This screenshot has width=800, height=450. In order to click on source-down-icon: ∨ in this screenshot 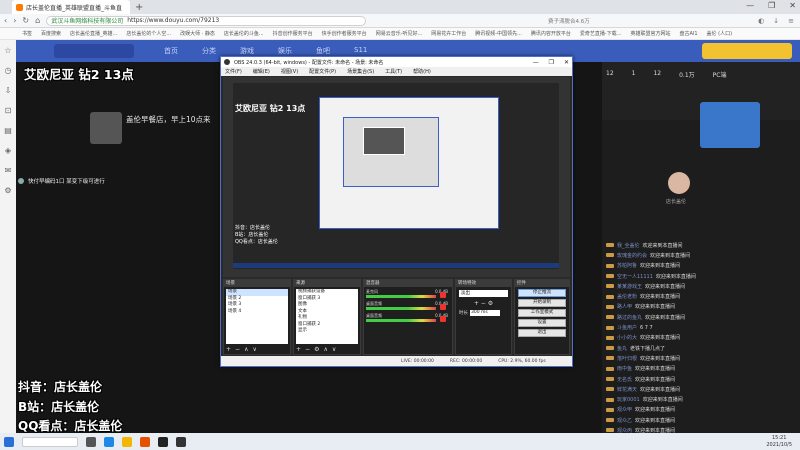, I will do `click(334, 349)`.